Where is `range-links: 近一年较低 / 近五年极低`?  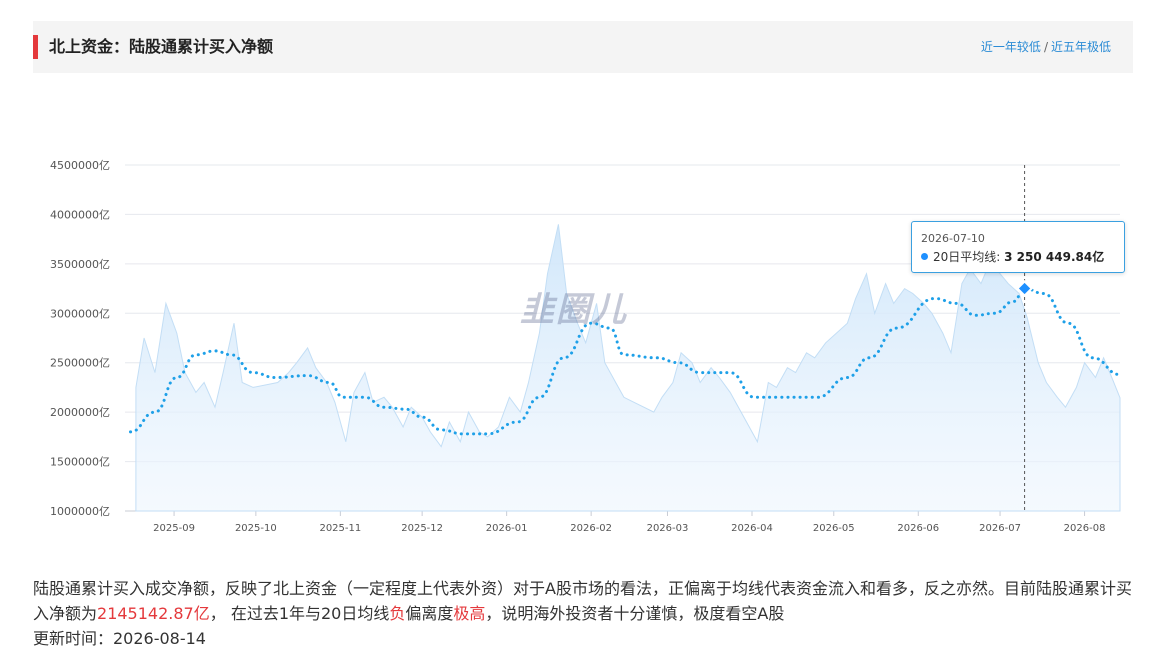 range-links: 近一年较低 / 近五年极低 is located at coordinates (1046, 47).